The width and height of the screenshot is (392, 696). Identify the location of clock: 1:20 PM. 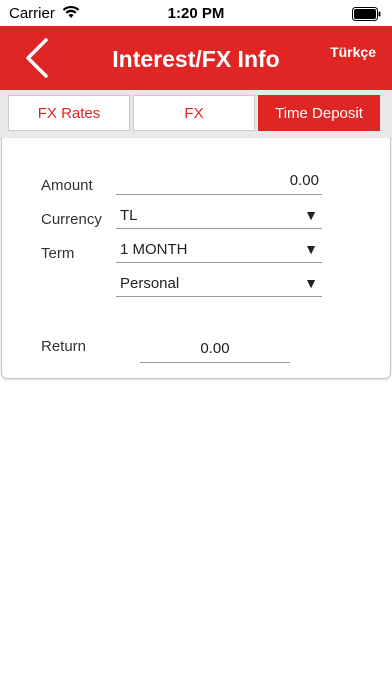
(196, 13).